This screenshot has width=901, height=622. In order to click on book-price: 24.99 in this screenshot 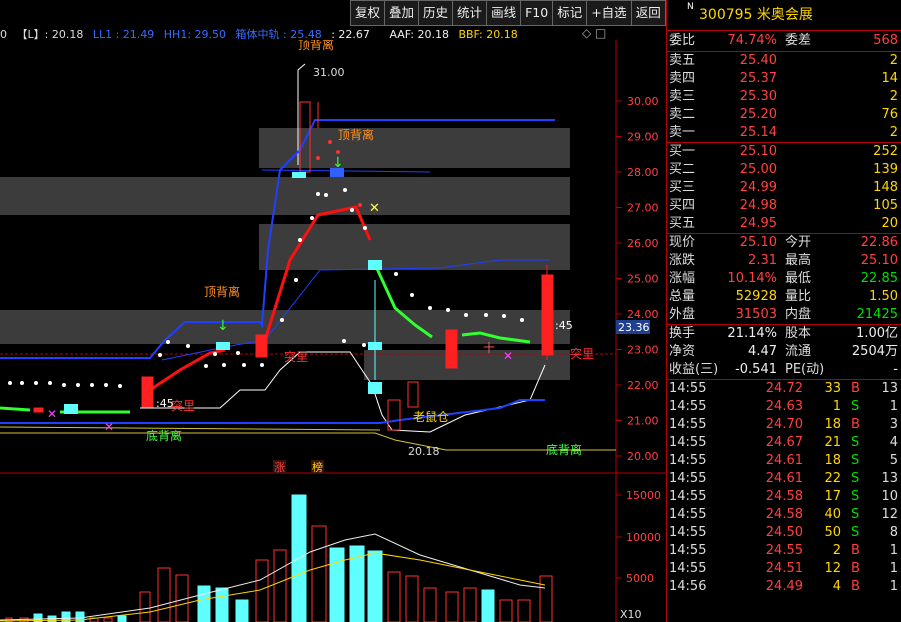, I will do `click(758, 187)`.